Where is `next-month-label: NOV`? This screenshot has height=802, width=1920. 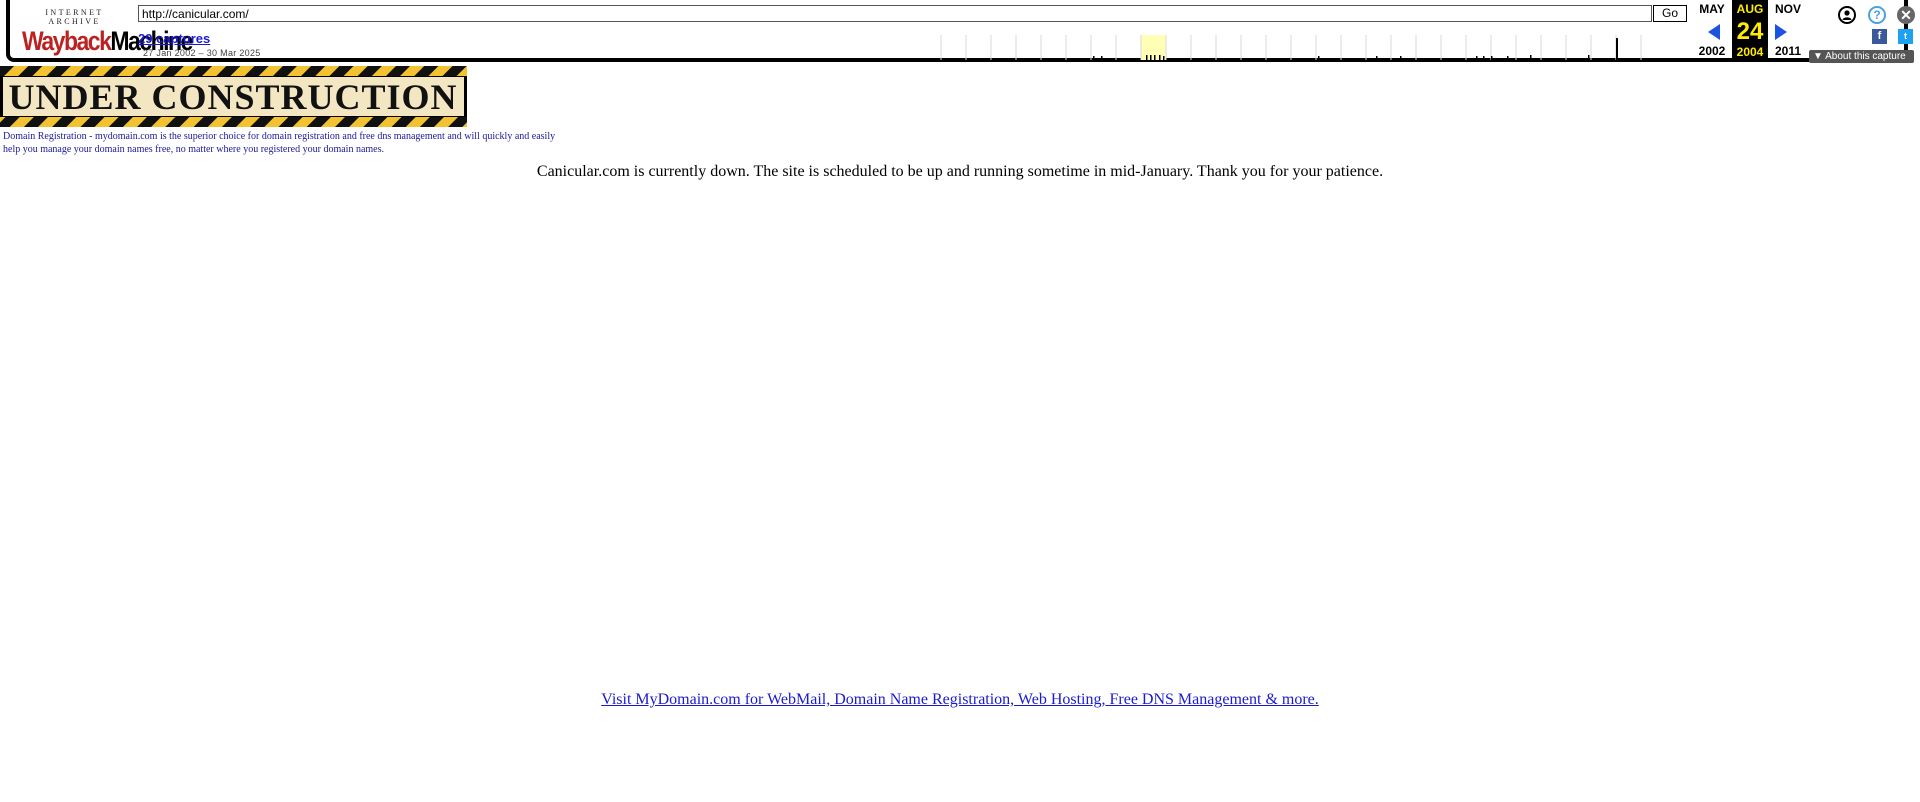
next-month-label: NOV is located at coordinates (1788, 9).